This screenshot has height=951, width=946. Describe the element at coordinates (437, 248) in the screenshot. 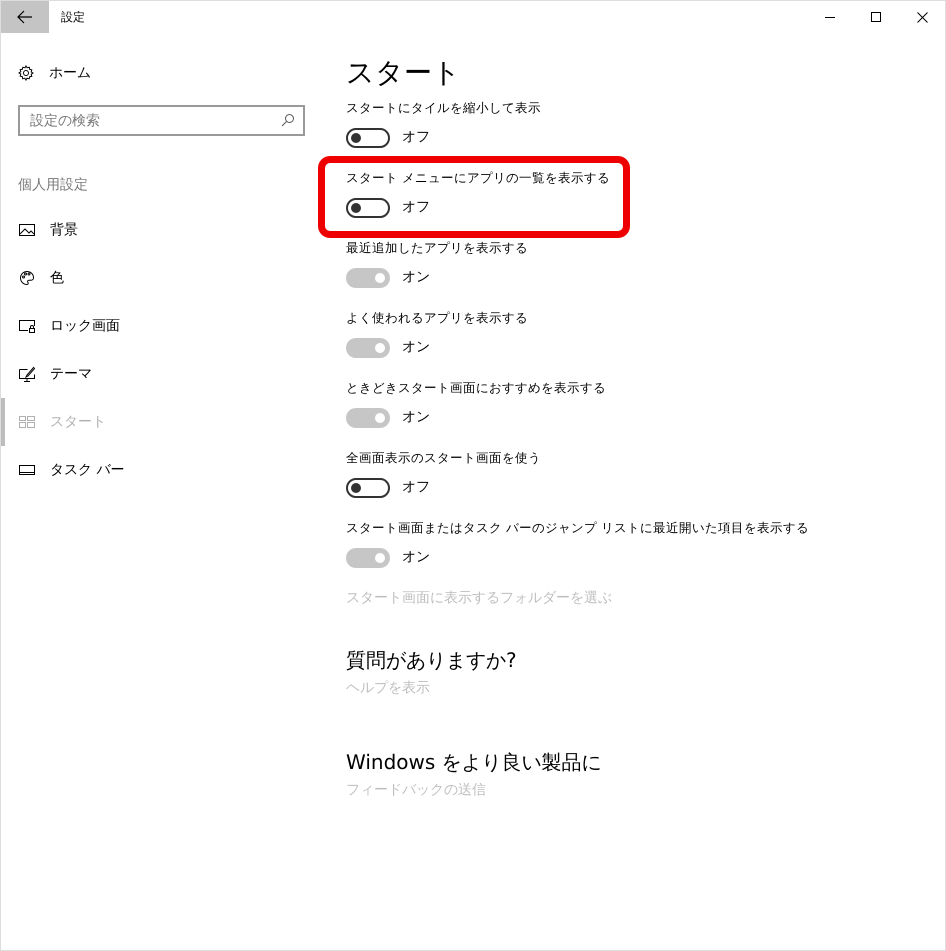

I see `setting-label: 最近追加したアプリを表示する` at that location.